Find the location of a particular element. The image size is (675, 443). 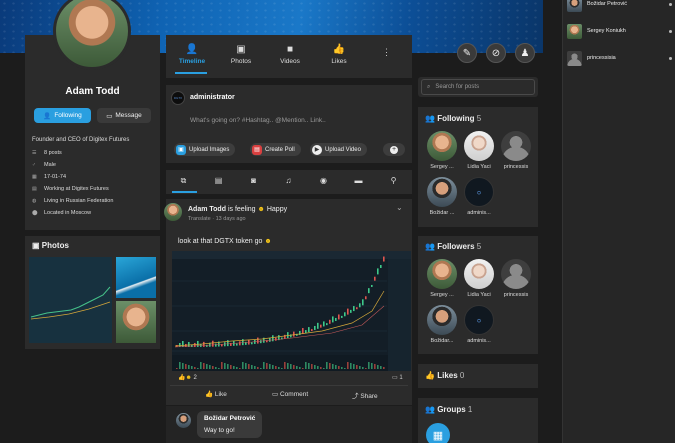

more-actions-button: + is located at coordinates (394, 149).